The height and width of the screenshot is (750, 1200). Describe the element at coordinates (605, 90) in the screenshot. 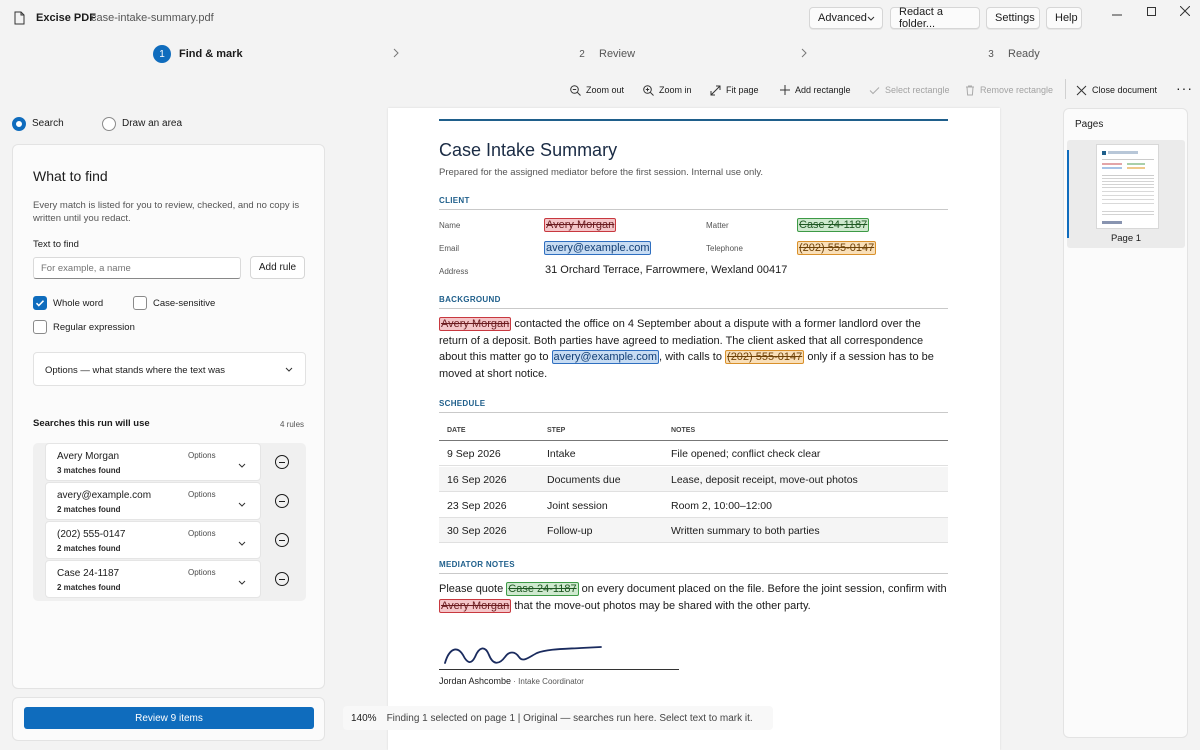

I see `zoom-out-label: Zoom out` at that location.